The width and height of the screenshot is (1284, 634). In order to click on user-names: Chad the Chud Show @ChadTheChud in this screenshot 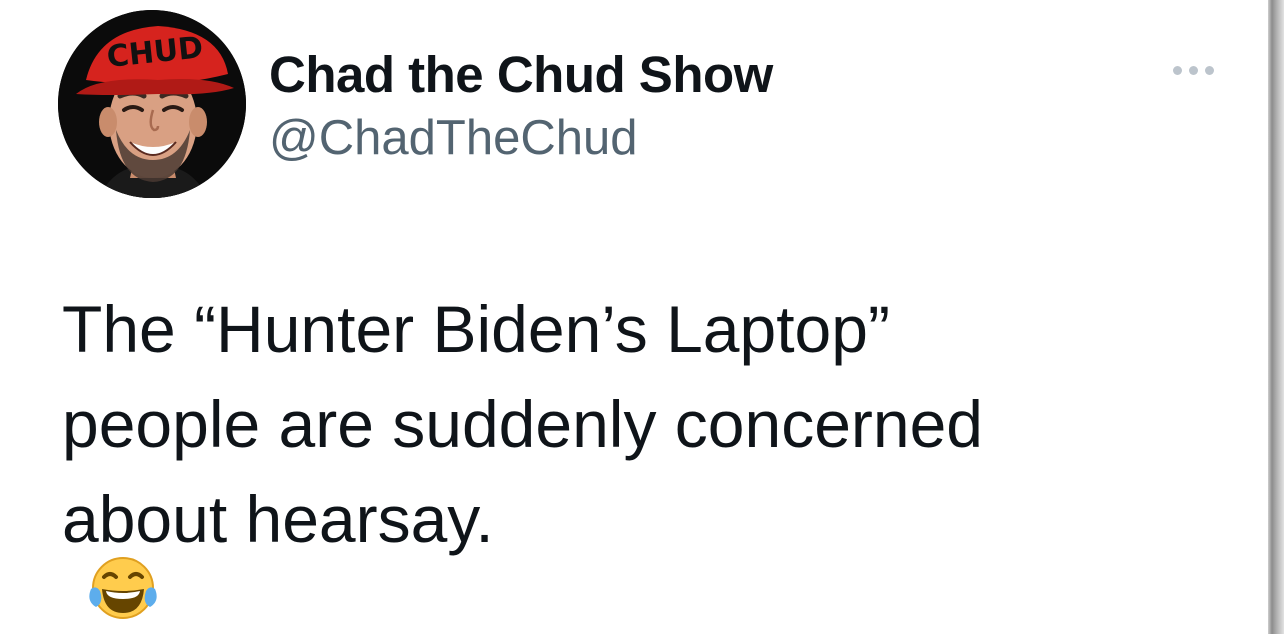, I will do `click(521, 107)`.